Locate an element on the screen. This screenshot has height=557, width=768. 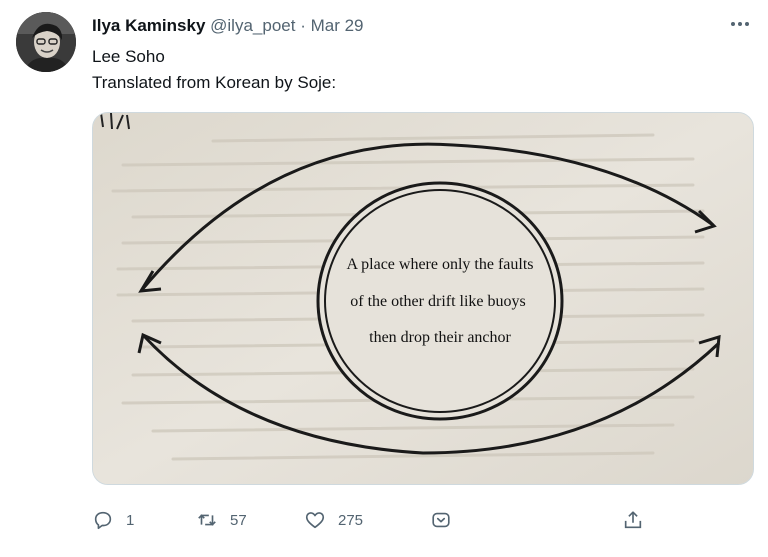
more-options-button is located at coordinates (740, 24).